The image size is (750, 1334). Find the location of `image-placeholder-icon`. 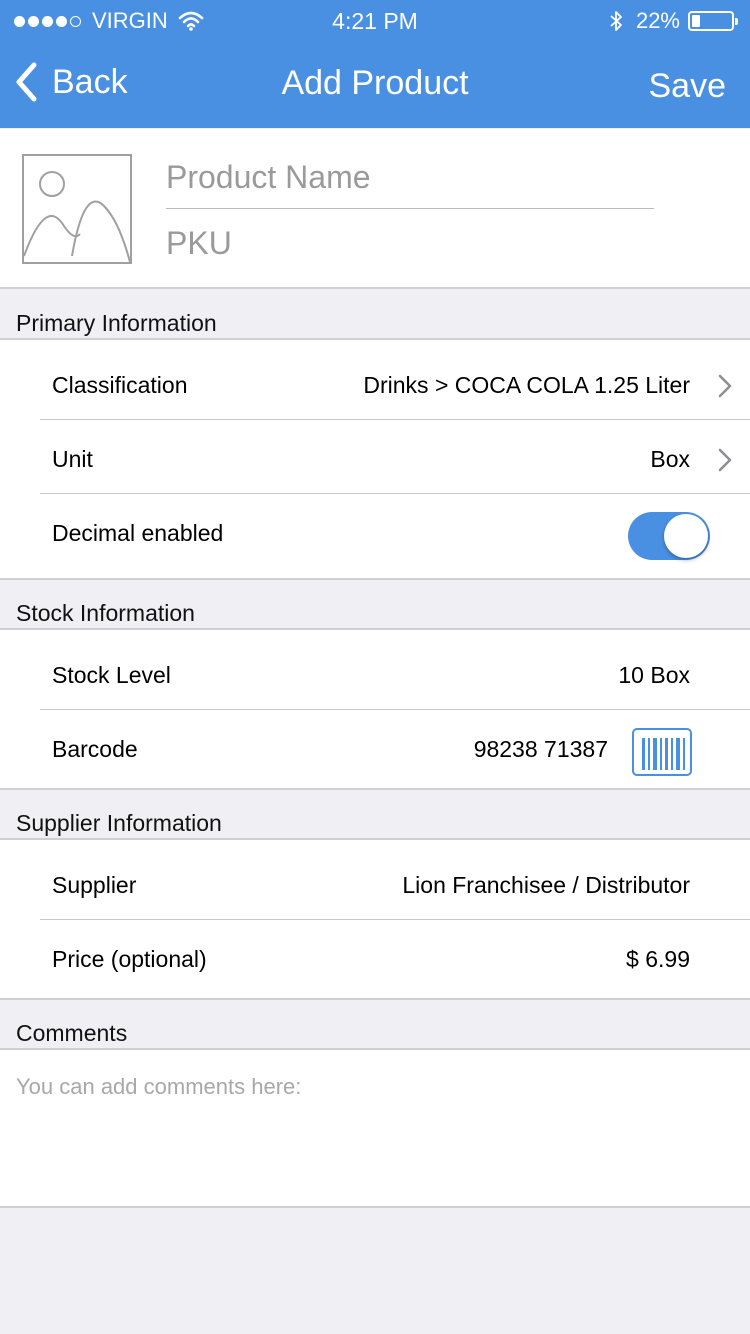

image-placeholder-icon is located at coordinates (77, 217).